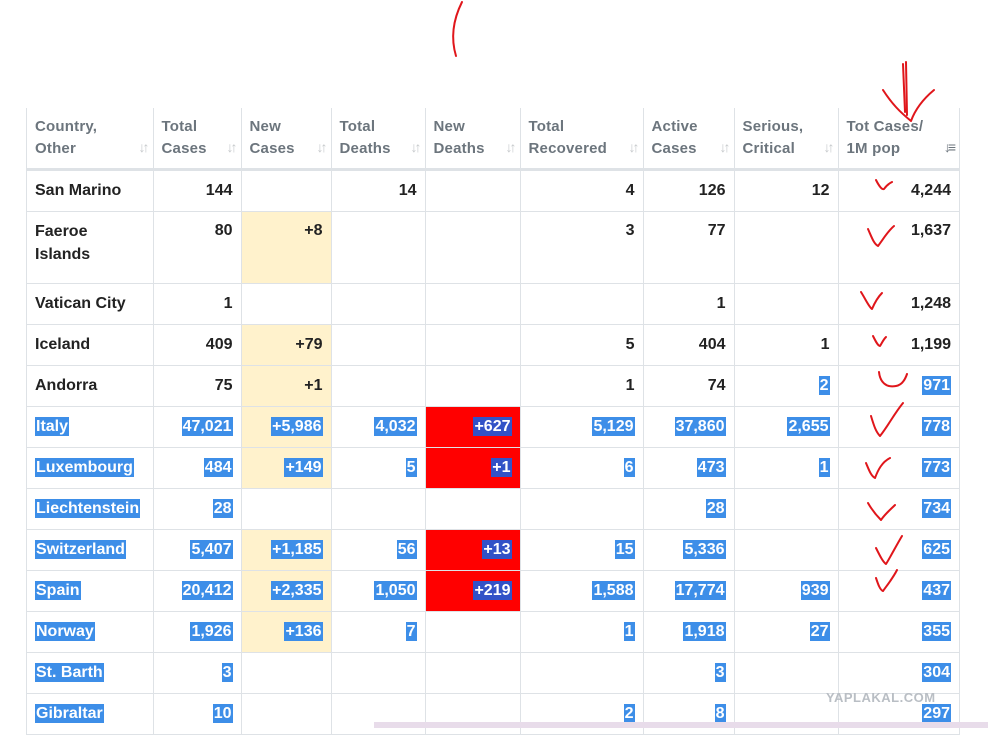  Describe the element at coordinates (493, 509) in the screenshot. I see `table-row: Liechtenstein 28 28 734` at that location.